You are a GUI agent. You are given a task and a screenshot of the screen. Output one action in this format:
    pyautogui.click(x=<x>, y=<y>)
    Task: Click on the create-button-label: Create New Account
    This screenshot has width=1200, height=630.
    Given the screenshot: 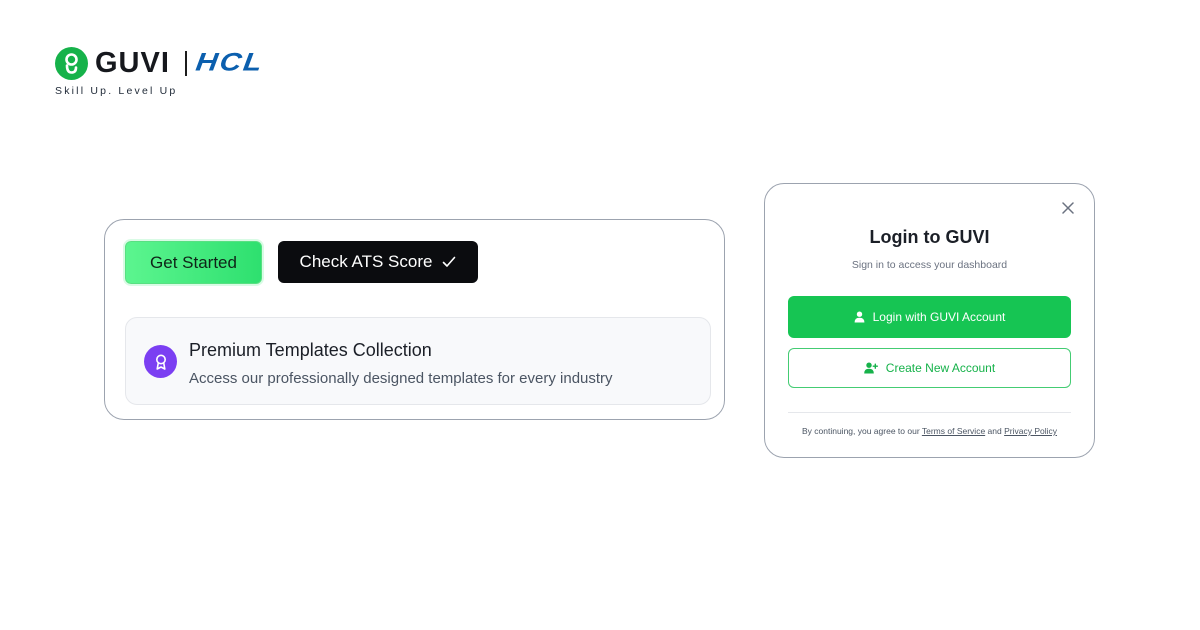 What is the action you would take?
    pyautogui.click(x=940, y=368)
    